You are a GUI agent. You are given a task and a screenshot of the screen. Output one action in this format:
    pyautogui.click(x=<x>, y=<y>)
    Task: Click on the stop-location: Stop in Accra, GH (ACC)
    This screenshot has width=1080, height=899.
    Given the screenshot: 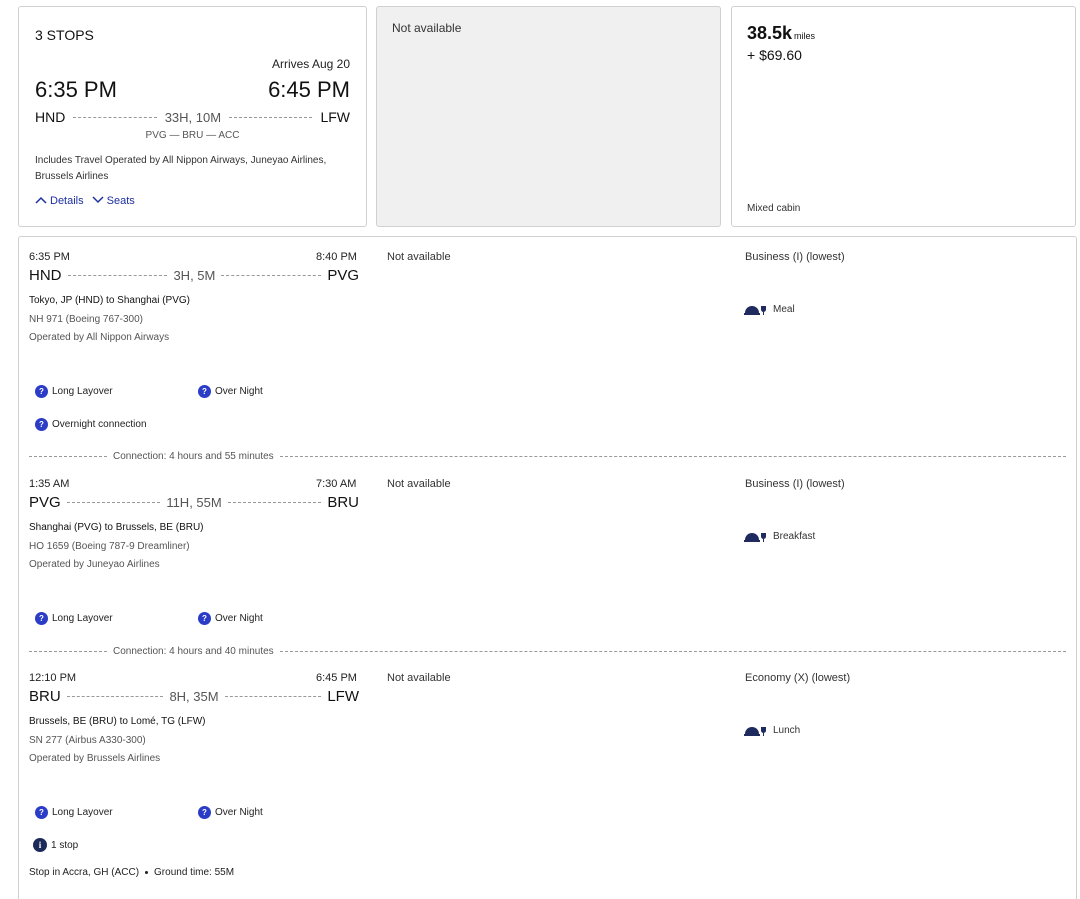 What is the action you would take?
    pyautogui.click(x=84, y=872)
    